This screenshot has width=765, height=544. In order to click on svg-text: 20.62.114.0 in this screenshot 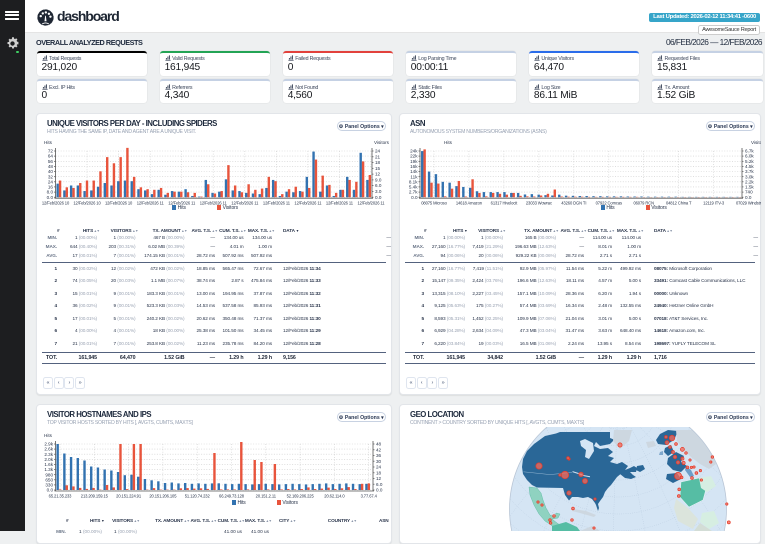, I will do `click(334, 496)`.